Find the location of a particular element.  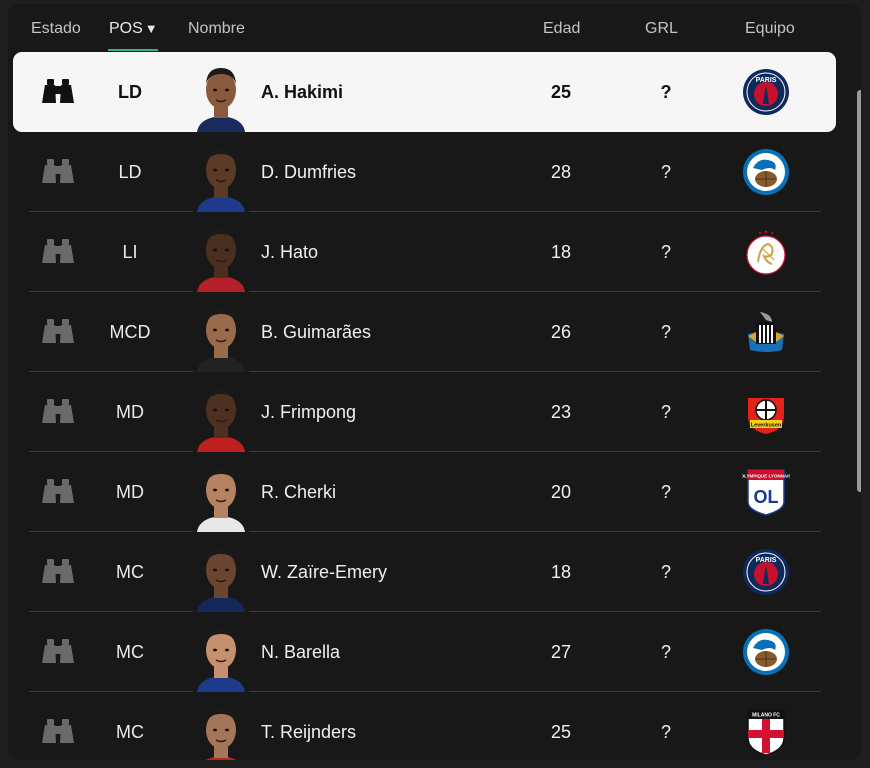

table-header: Estado POS ▼ Nombre Edad GRL Equipo is located at coordinates (434, 28).